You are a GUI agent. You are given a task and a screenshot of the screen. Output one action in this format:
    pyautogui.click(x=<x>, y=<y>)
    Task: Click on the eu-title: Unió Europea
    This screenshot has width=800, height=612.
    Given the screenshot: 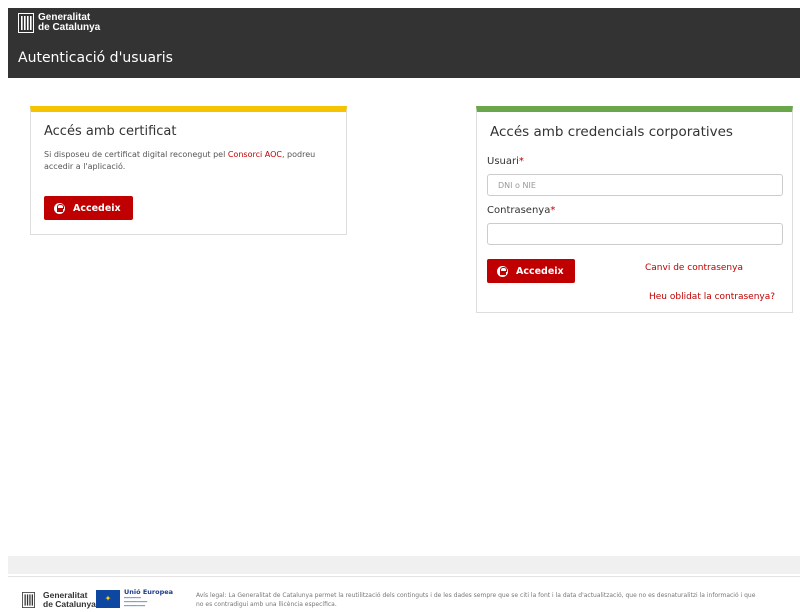 What is the action you would take?
    pyautogui.click(x=149, y=592)
    